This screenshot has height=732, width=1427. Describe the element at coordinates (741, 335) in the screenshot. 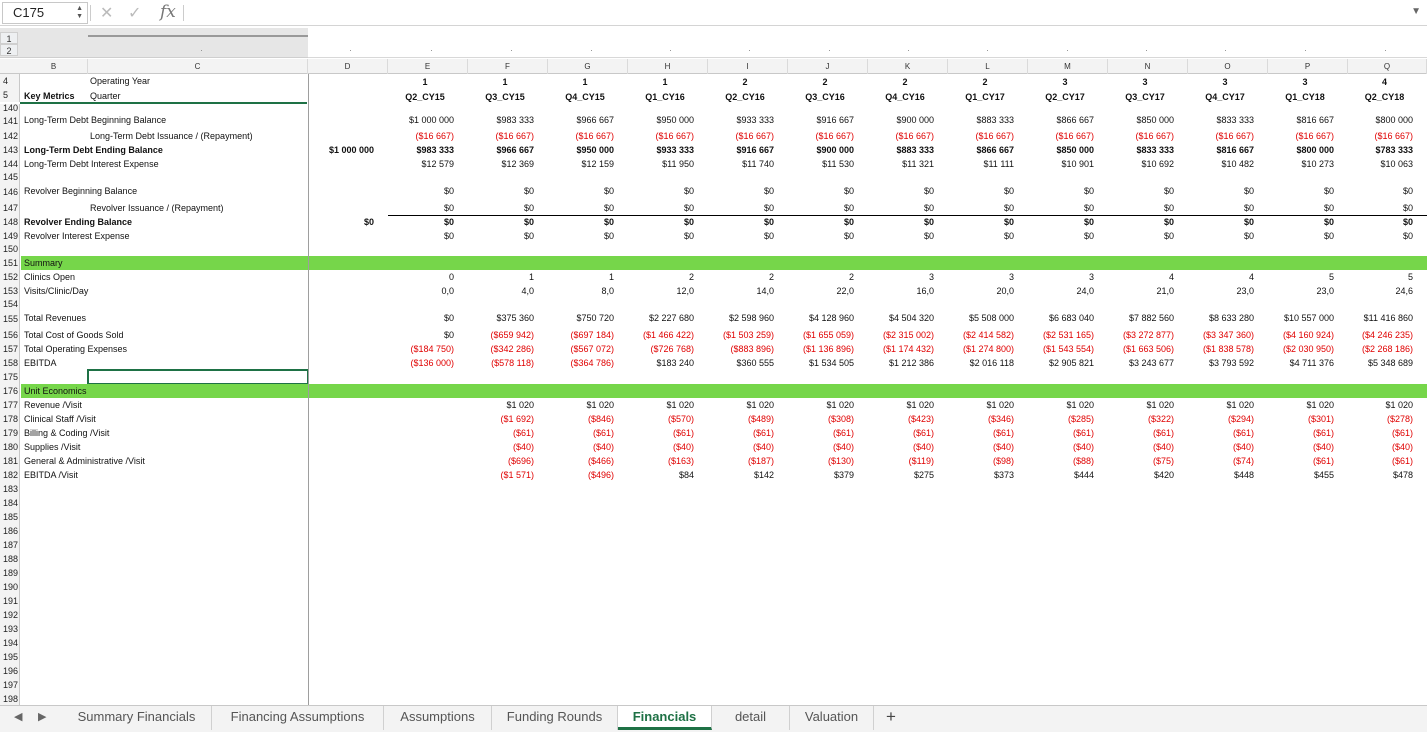

I see `cell-value: ($1 503 259)` at that location.